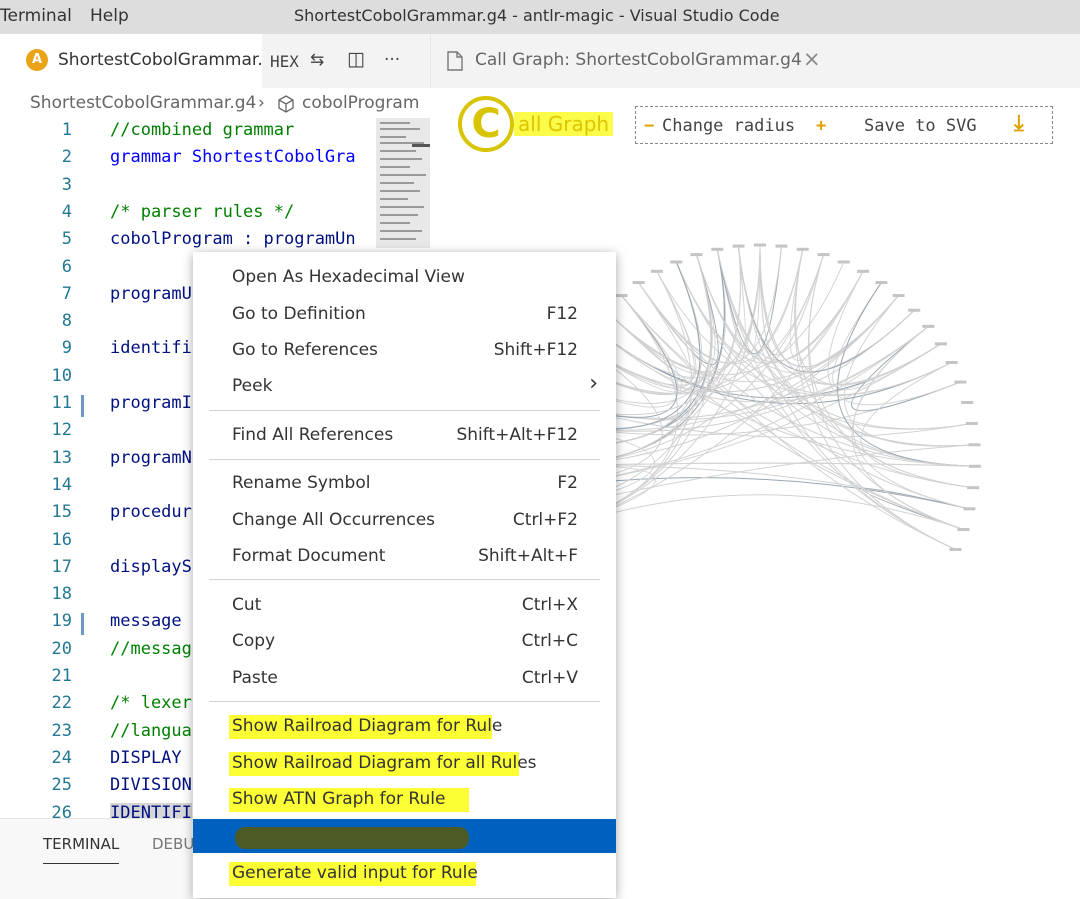  Describe the element at coordinates (151, 457) in the screenshot. I see `code-text: programN` at that location.